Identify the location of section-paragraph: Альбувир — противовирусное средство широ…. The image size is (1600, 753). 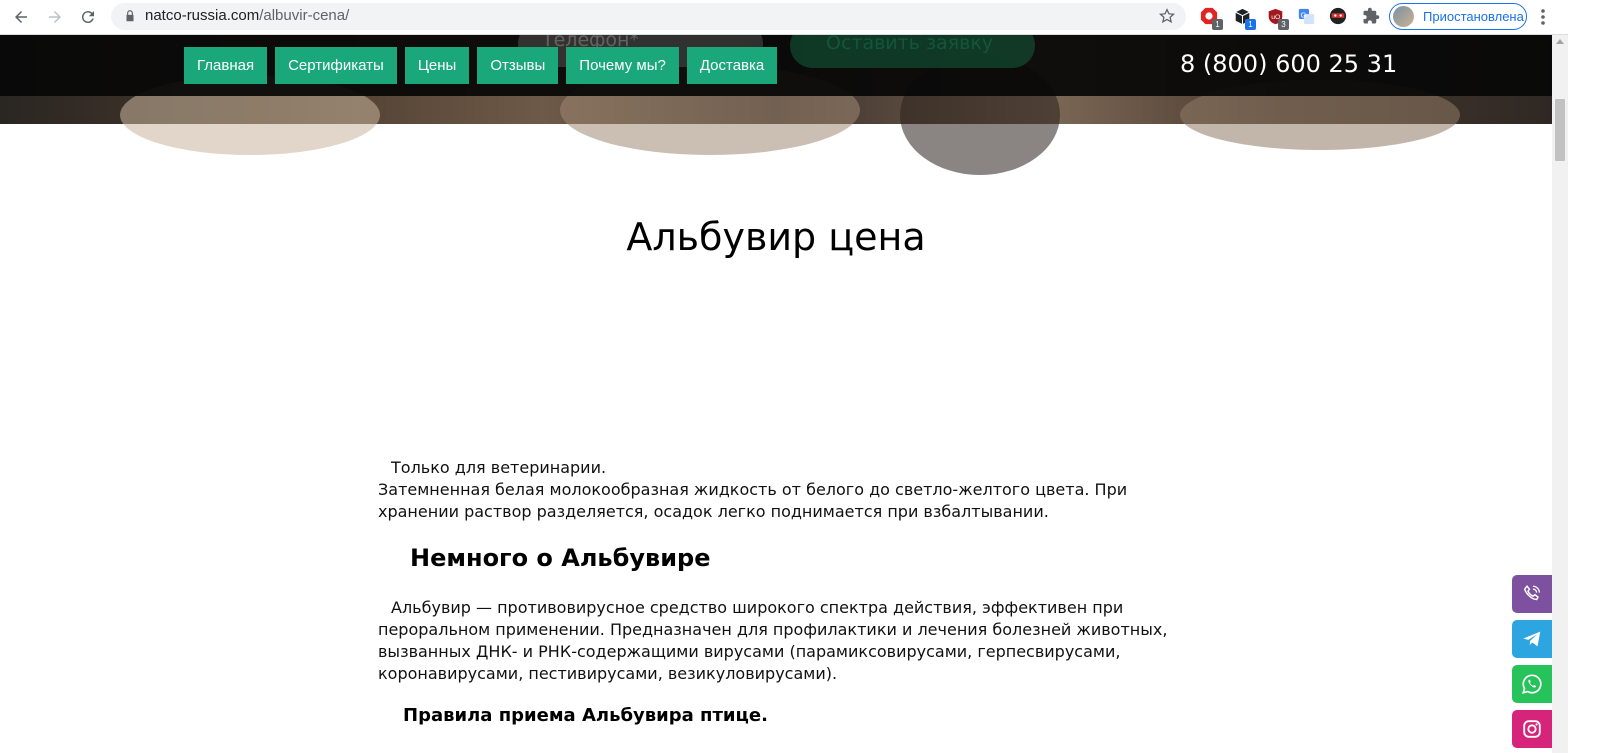
(773, 640).